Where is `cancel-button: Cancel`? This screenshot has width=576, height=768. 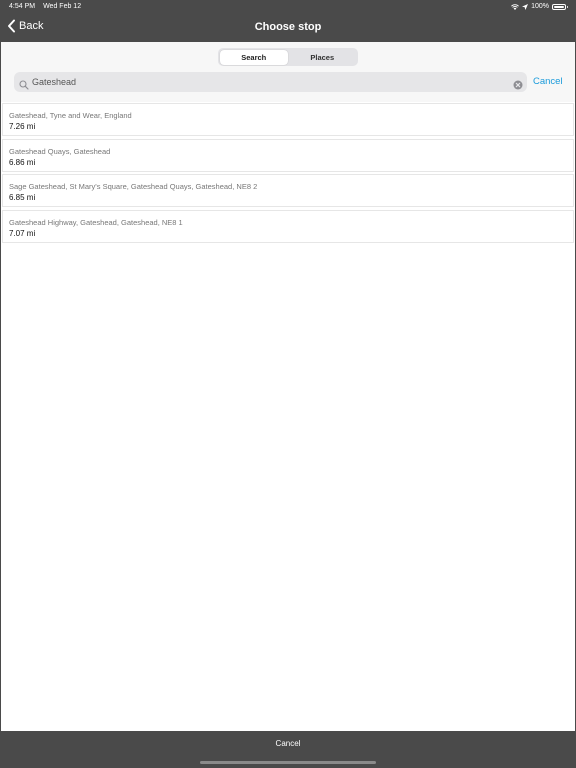
cancel-button: Cancel is located at coordinates (288, 743).